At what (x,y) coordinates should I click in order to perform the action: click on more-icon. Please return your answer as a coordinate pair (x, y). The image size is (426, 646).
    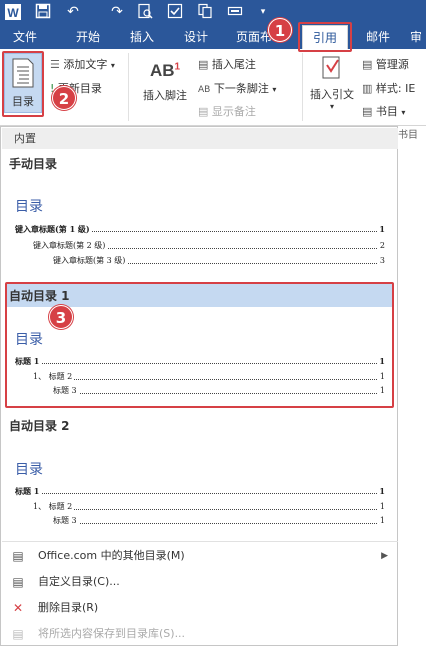
    Looking at the image, I should click on (235, 12).